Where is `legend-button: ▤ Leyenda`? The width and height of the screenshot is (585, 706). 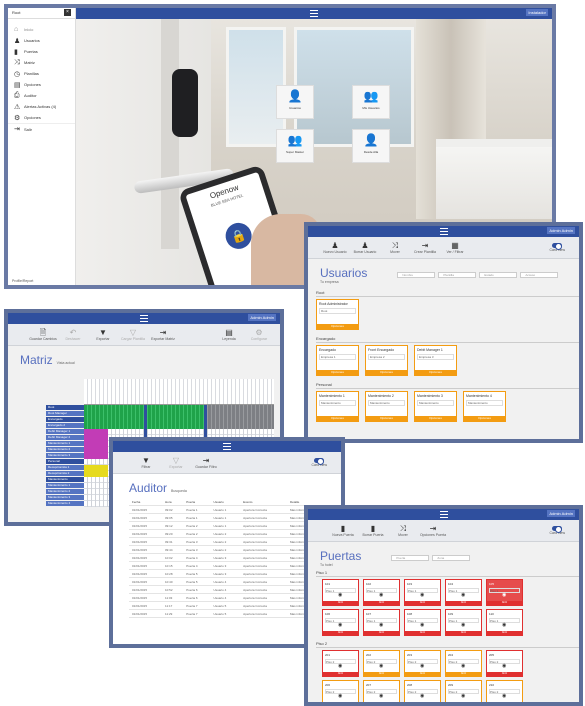
legend-button: ▤ Leyenda is located at coordinates (229, 334).